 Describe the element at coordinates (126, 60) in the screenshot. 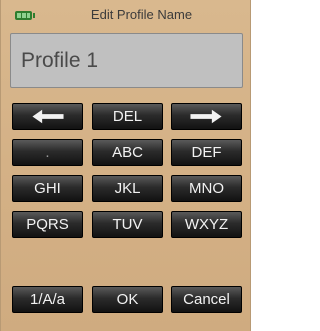

I see `profile-name-field: Profile 1` at that location.